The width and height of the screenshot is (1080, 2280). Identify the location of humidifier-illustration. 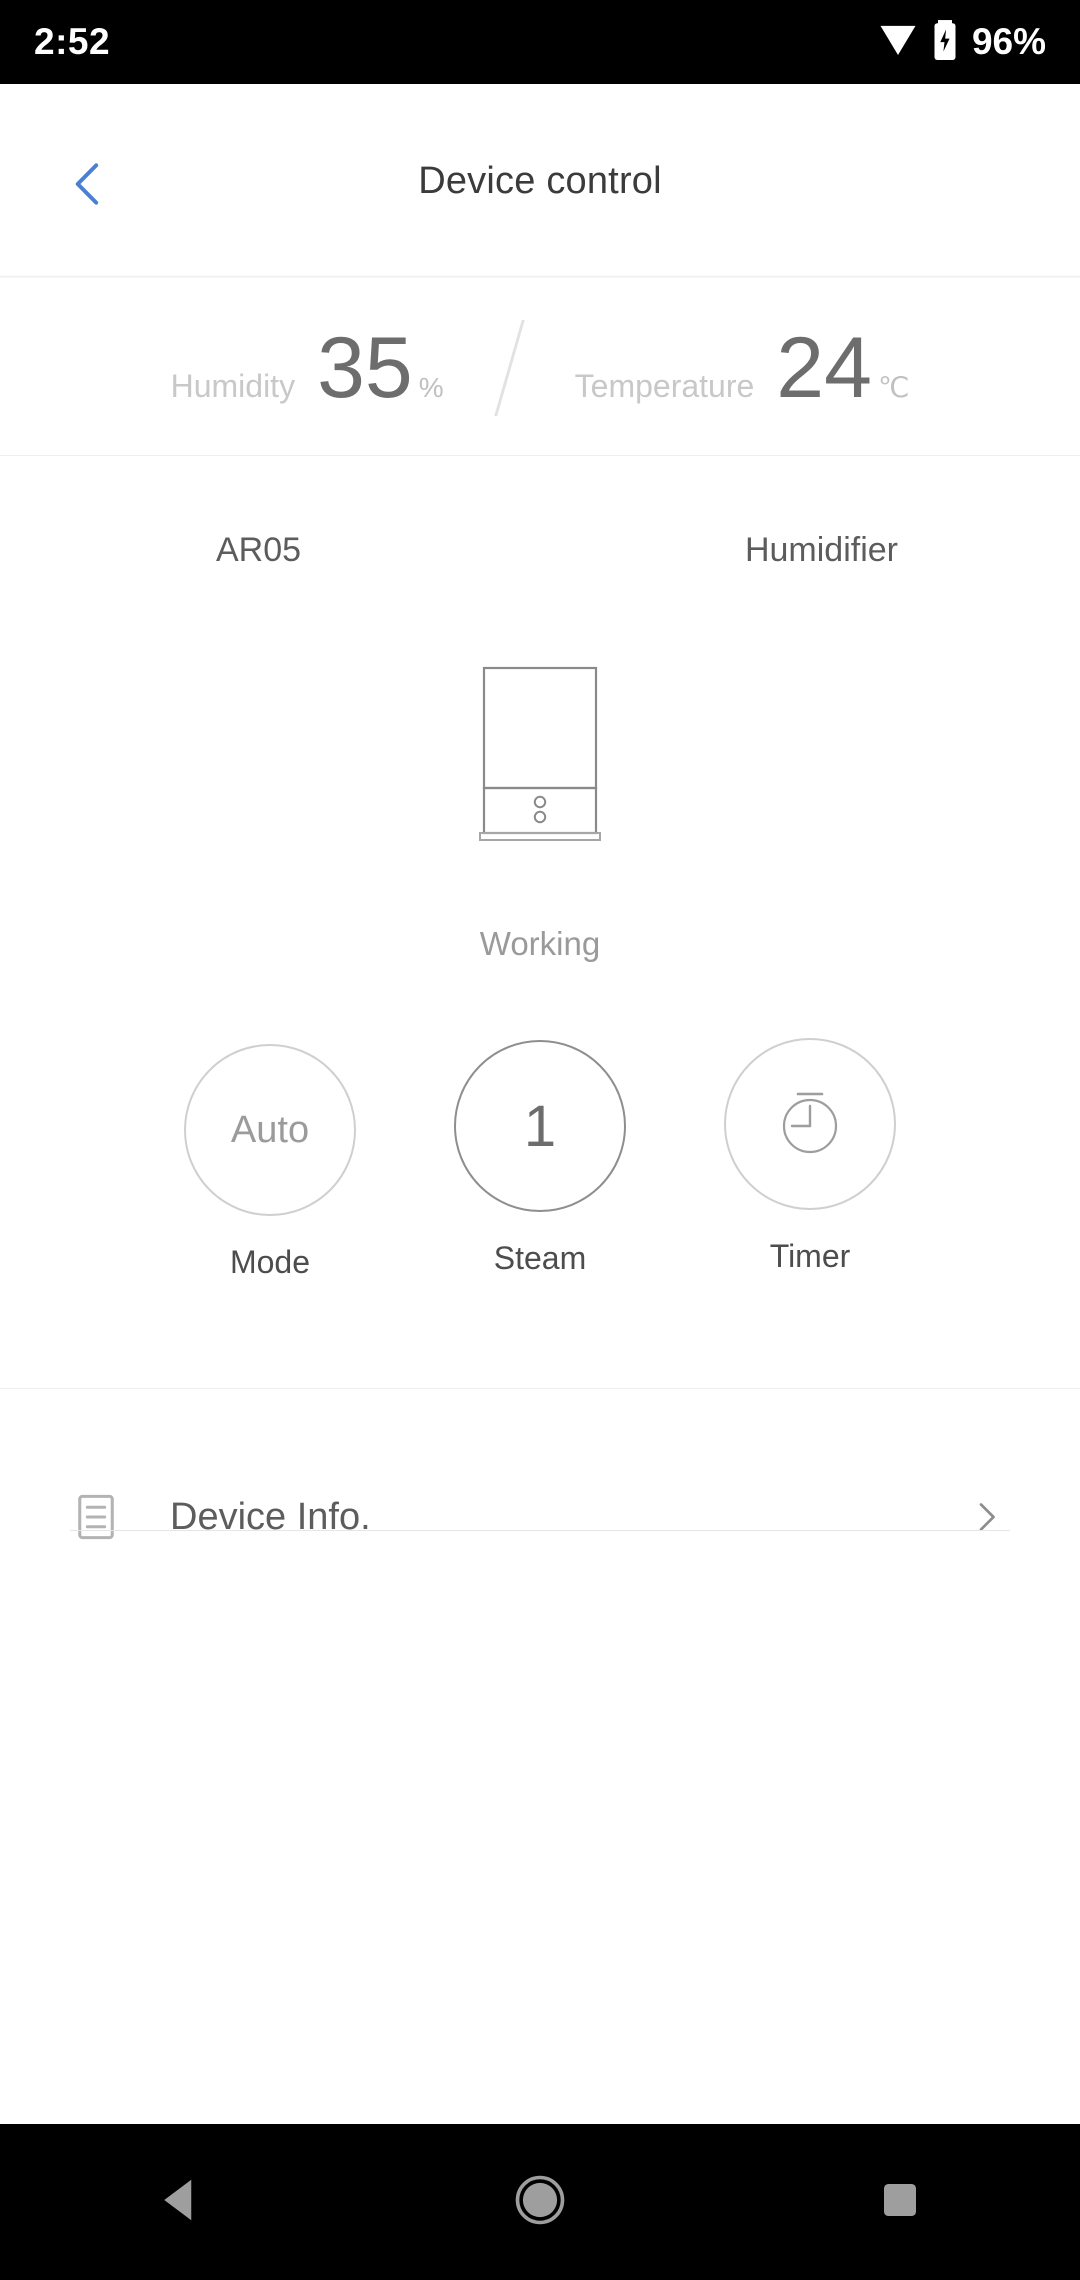
(540, 765).